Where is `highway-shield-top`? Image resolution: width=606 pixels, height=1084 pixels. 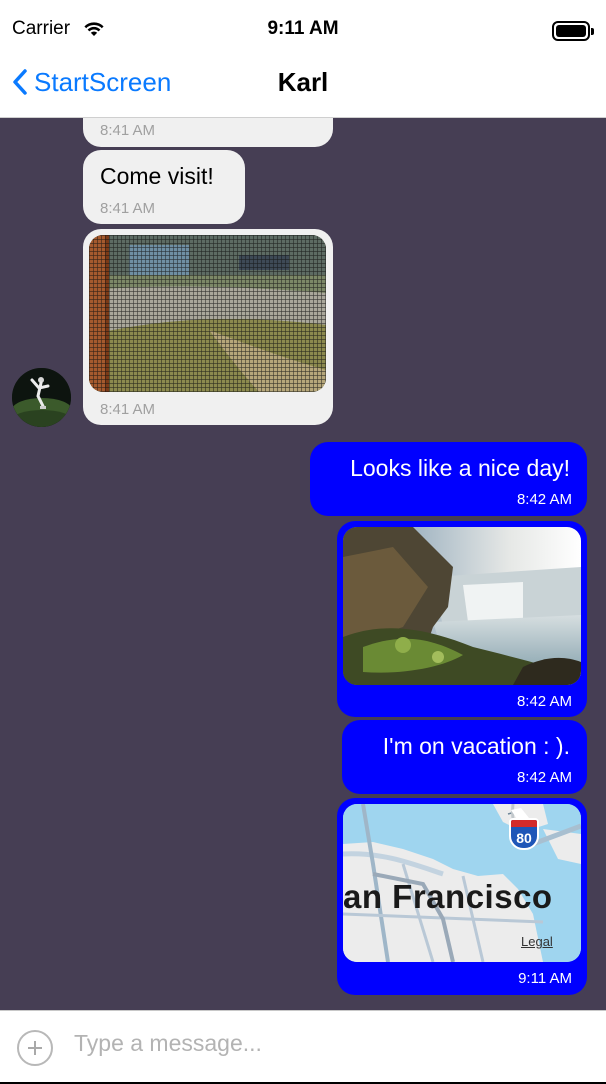
highway-shield-top is located at coordinates (524, 823).